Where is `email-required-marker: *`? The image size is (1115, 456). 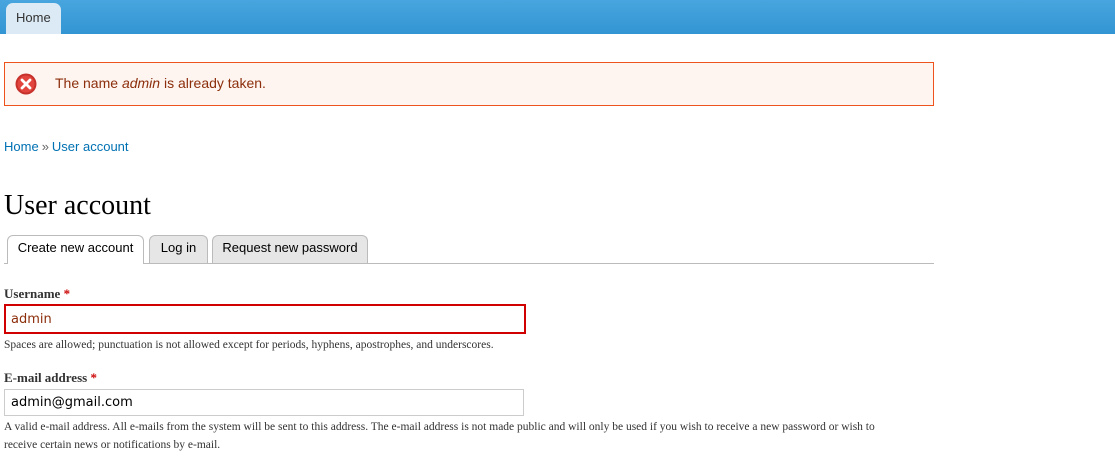
email-required-marker: * is located at coordinates (93, 377).